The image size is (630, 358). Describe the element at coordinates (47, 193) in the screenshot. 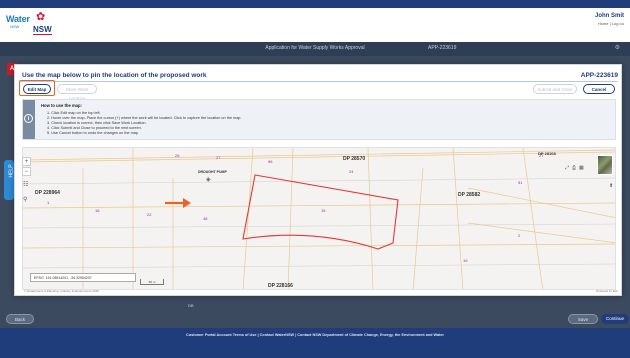

I see `dp-label: DP 228964` at that location.